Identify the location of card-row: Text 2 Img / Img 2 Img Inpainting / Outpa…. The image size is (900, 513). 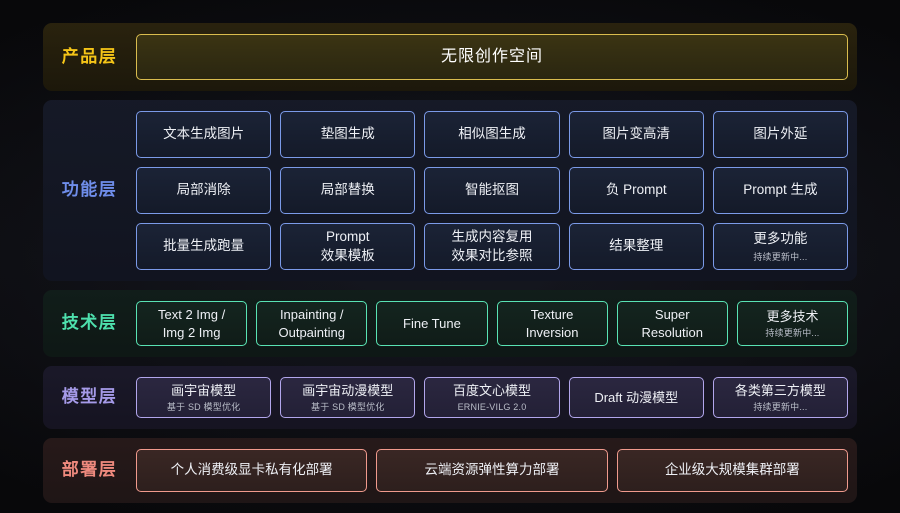
(492, 323).